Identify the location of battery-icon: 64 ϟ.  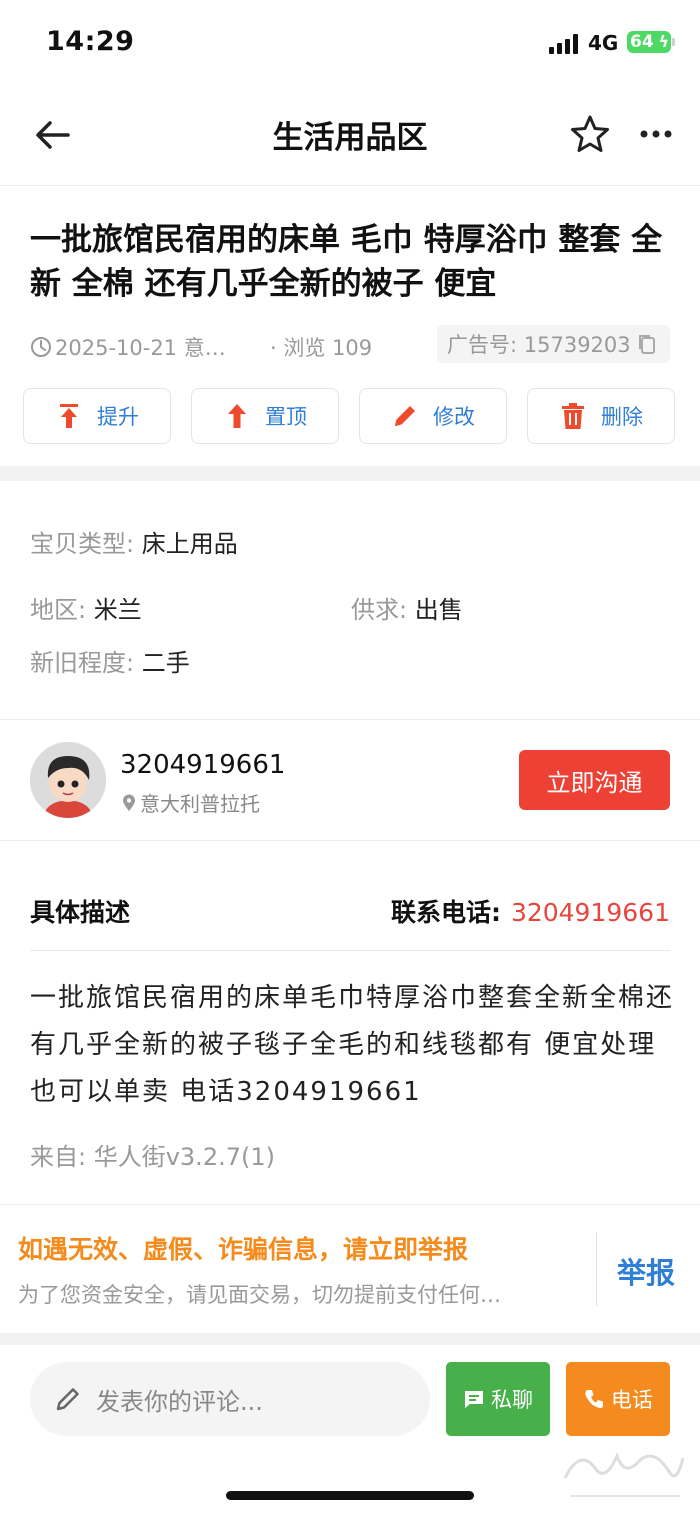
(651, 42).